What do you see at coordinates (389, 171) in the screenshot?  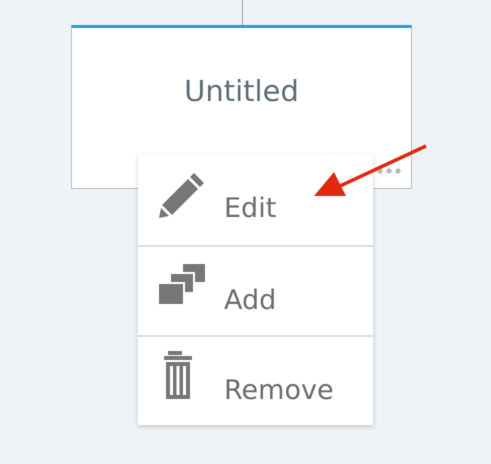 I see `more-icon` at bounding box center [389, 171].